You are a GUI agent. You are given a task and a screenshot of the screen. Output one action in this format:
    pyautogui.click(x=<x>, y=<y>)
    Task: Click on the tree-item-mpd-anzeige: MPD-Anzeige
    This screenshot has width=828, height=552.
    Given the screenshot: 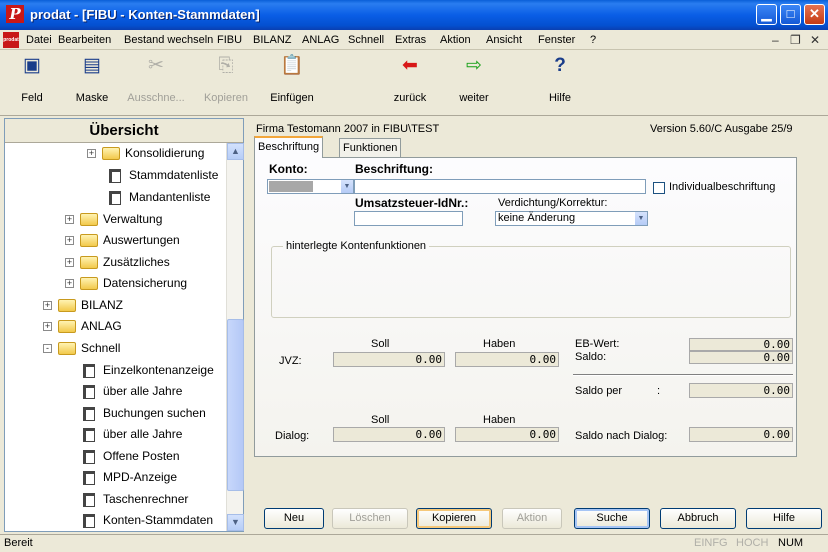 What is the action you would take?
    pyautogui.click(x=130, y=477)
    